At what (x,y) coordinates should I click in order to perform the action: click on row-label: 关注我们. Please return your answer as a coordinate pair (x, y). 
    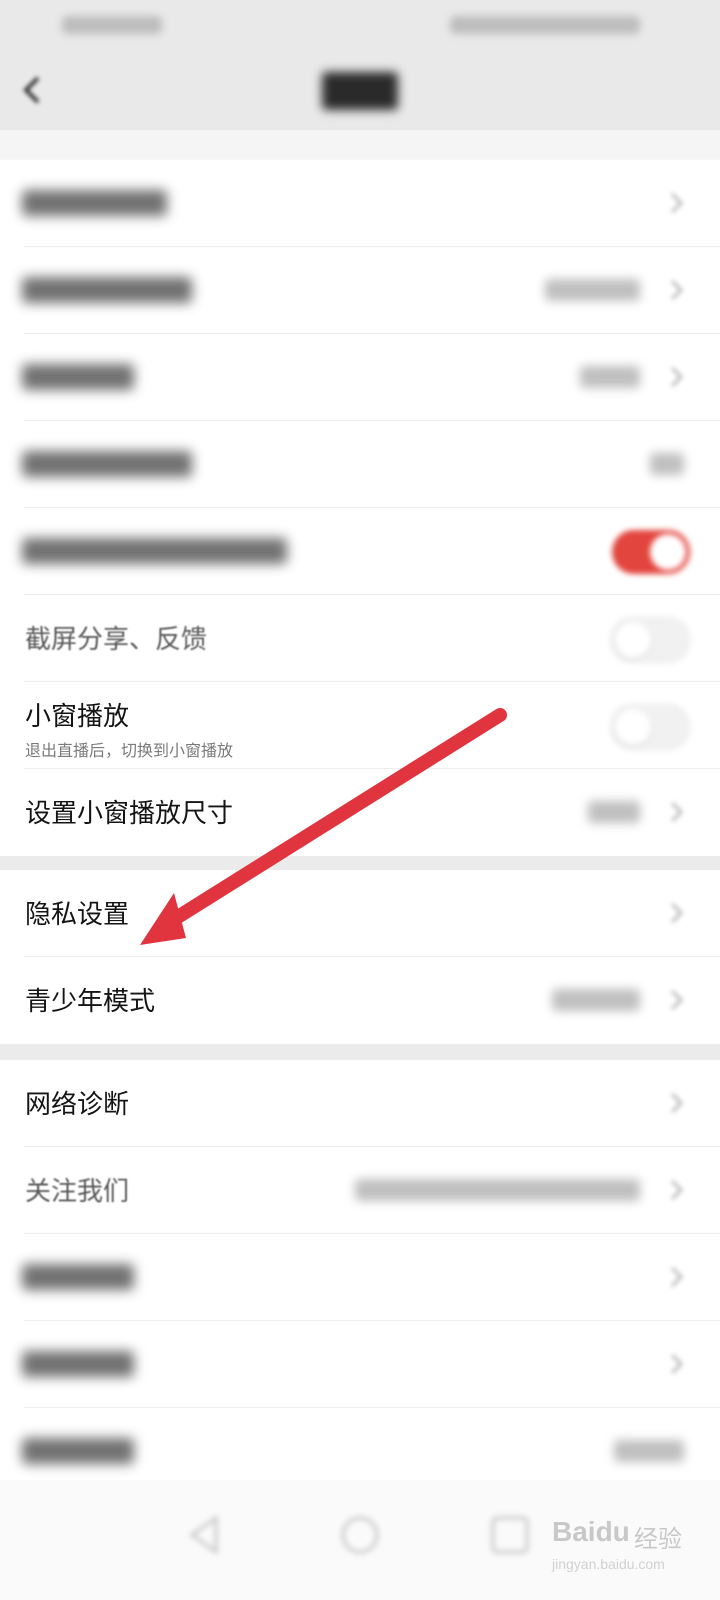
    Looking at the image, I should click on (77, 1192).